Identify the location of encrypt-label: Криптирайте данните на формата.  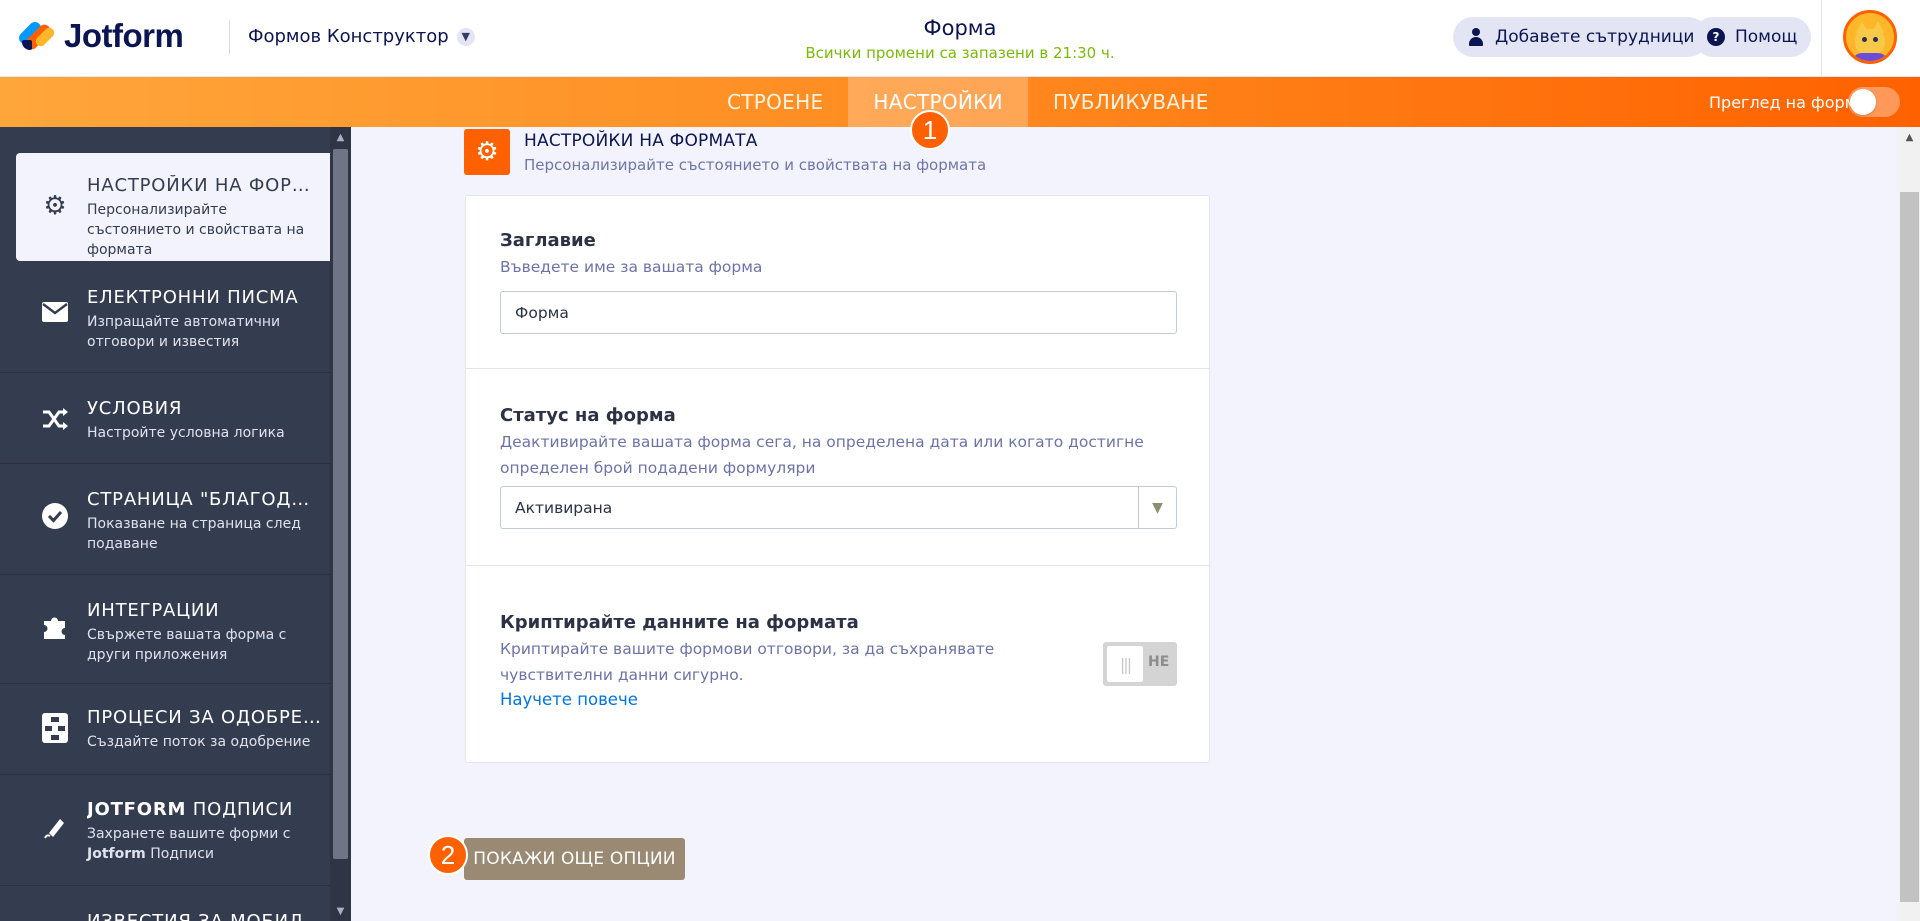
(679, 622).